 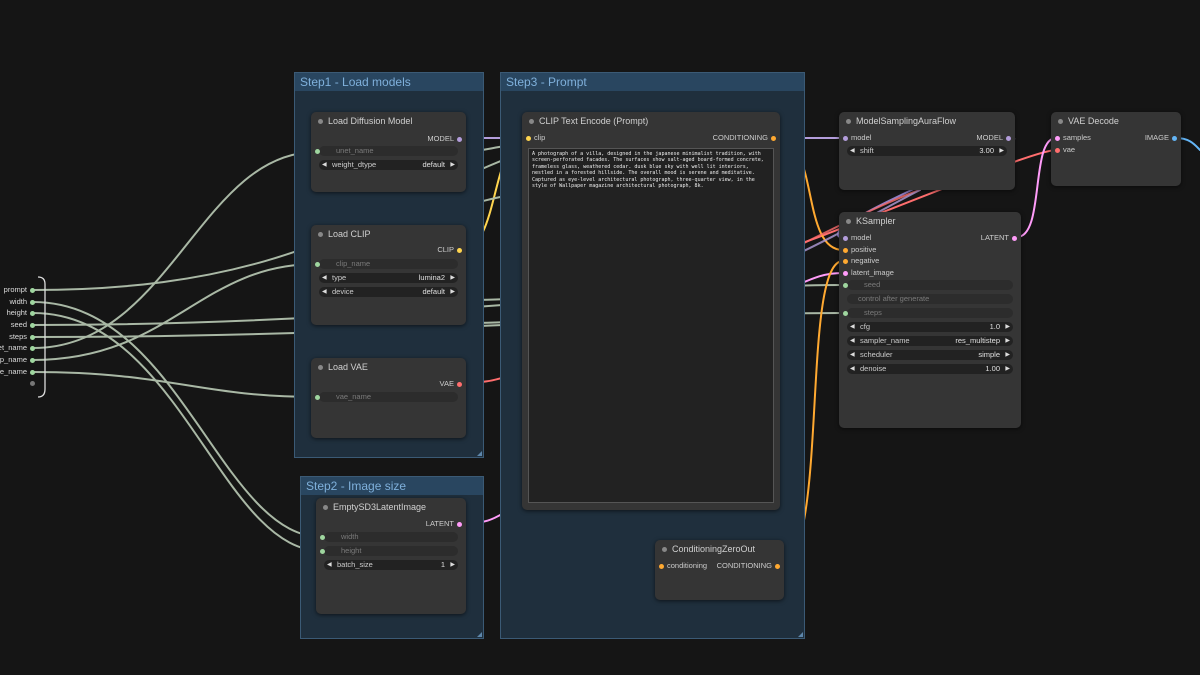 What do you see at coordinates (878, 250) in the screenshot?
I see `input-positive: positive` at bounding box center [878, 250].